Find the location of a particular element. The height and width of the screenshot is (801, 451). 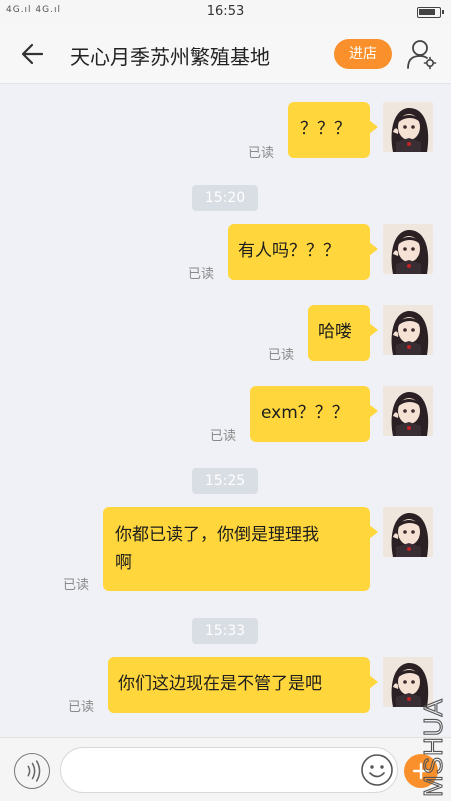

message-bubble: 你们这边现在是不管了是吧 is located at coordinates (243, 685).